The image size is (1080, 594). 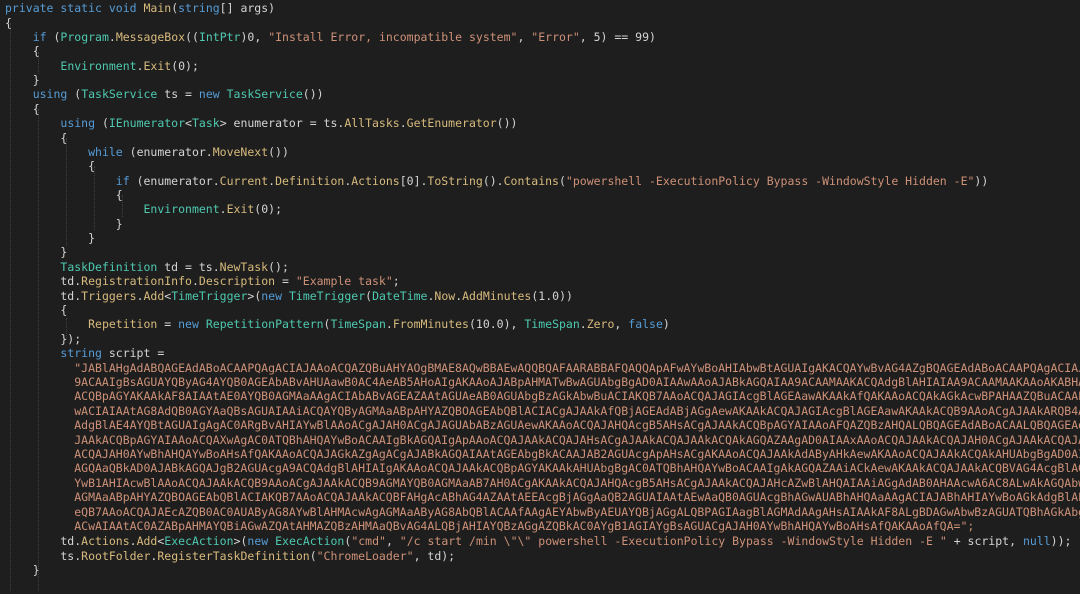 What do you see at coordinates (116, 556) in the screenshot?
I see `code-token: RootFolder` at bounding box center [116, 556].